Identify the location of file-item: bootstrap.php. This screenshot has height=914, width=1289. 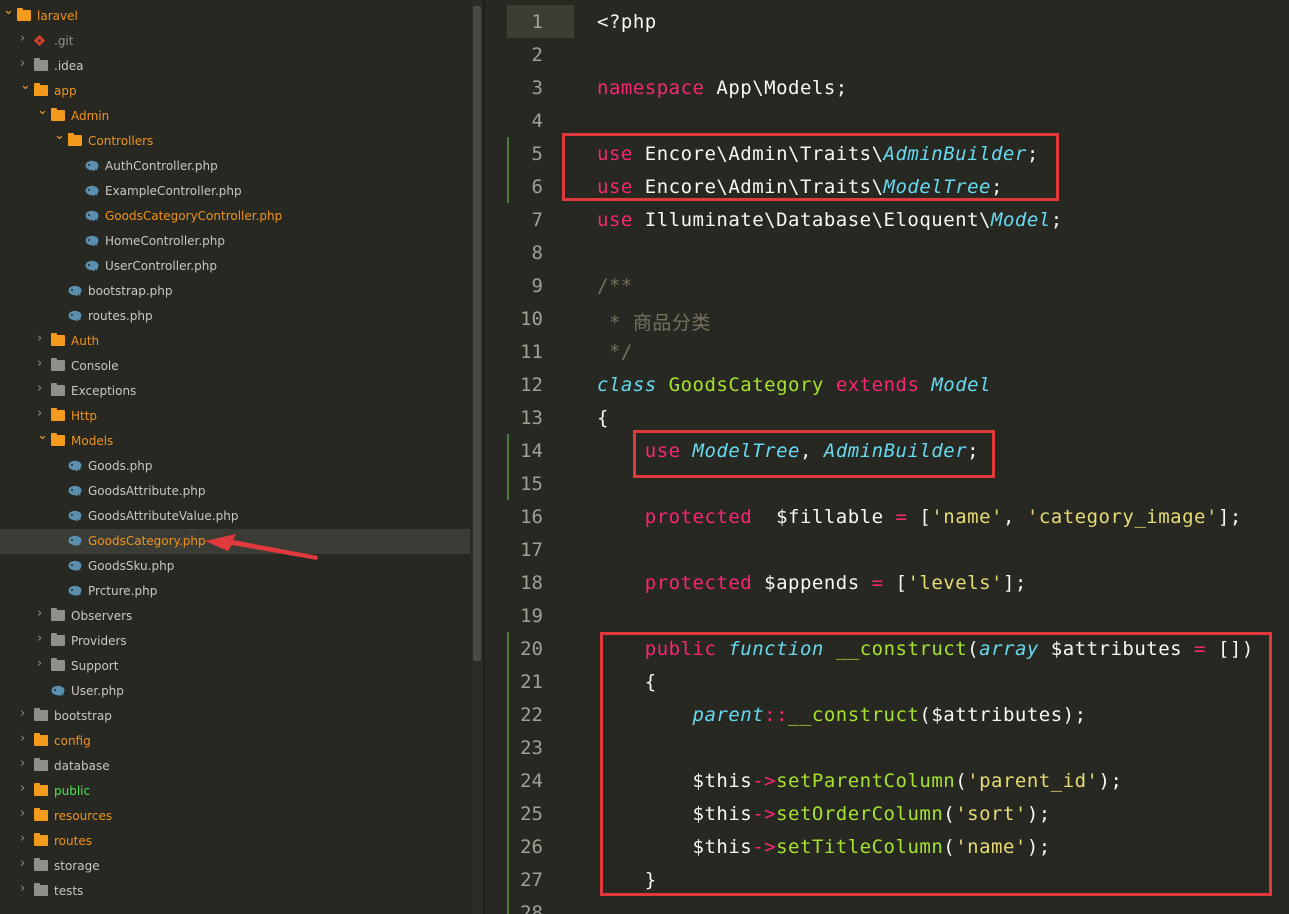
(235, 291).